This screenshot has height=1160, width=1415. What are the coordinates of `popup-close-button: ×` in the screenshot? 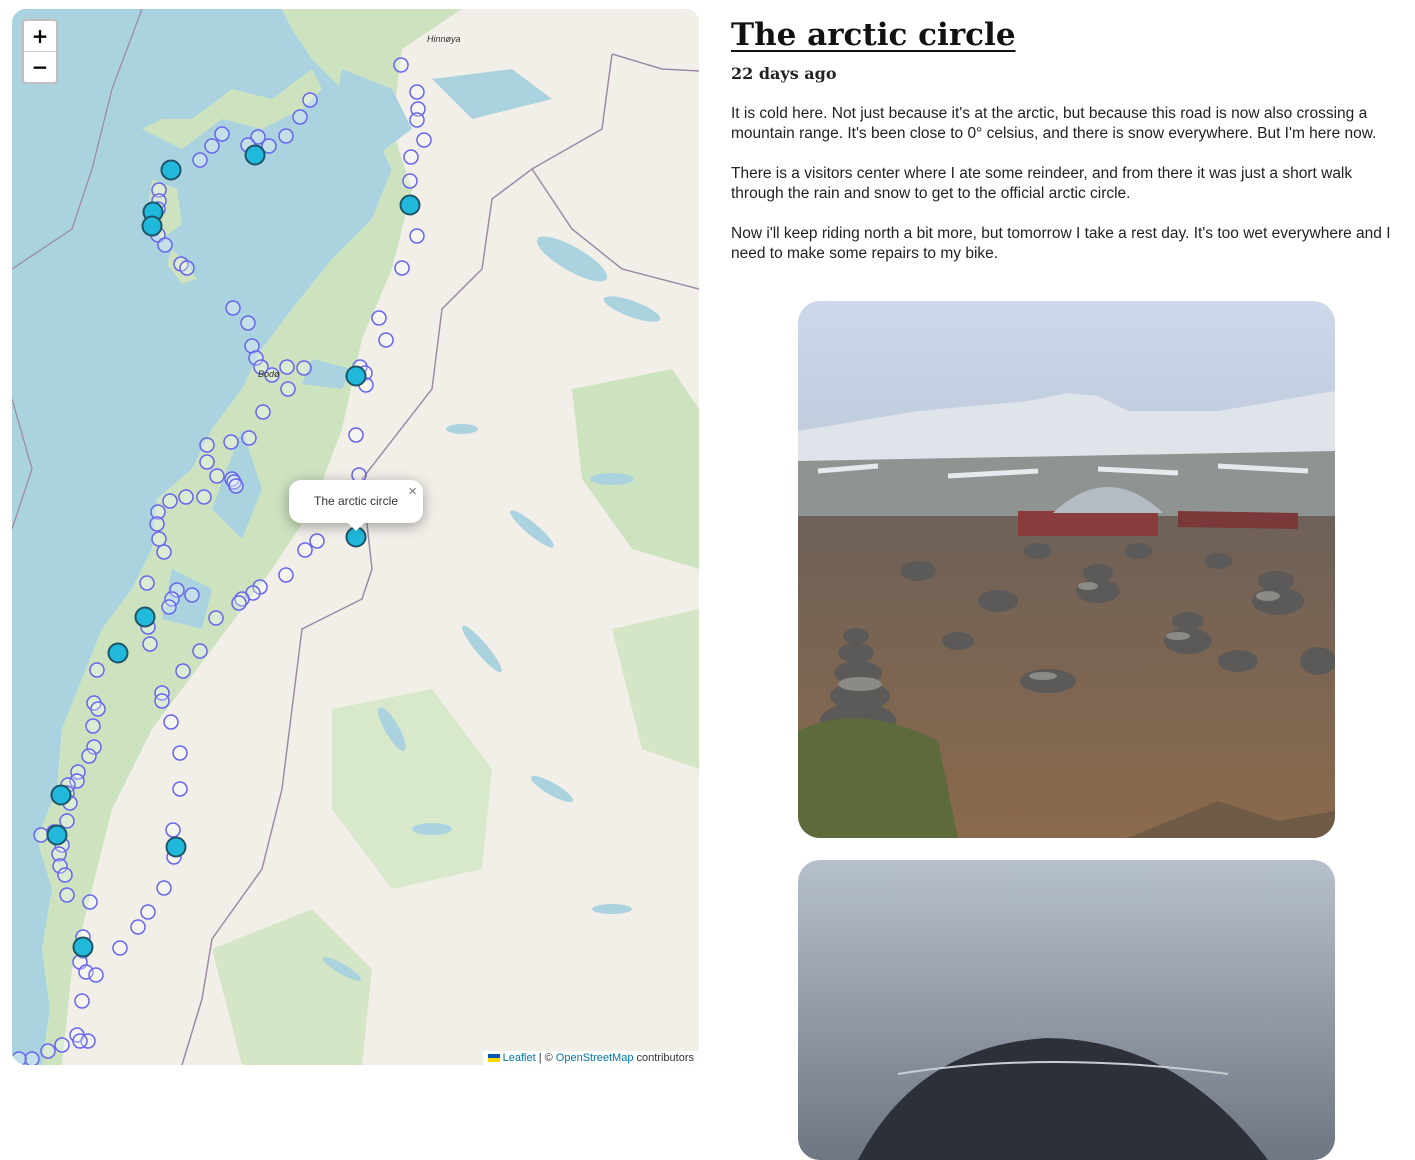 It's located at (412, 491).